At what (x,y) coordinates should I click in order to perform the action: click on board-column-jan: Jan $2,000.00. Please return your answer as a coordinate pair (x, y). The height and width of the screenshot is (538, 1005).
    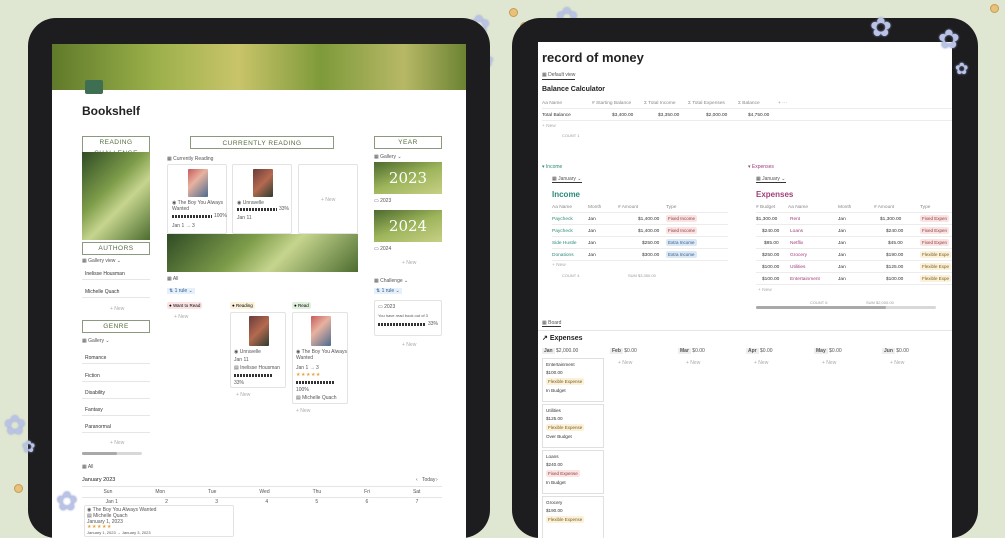
    Looking at the image, I should click on (560, 351).